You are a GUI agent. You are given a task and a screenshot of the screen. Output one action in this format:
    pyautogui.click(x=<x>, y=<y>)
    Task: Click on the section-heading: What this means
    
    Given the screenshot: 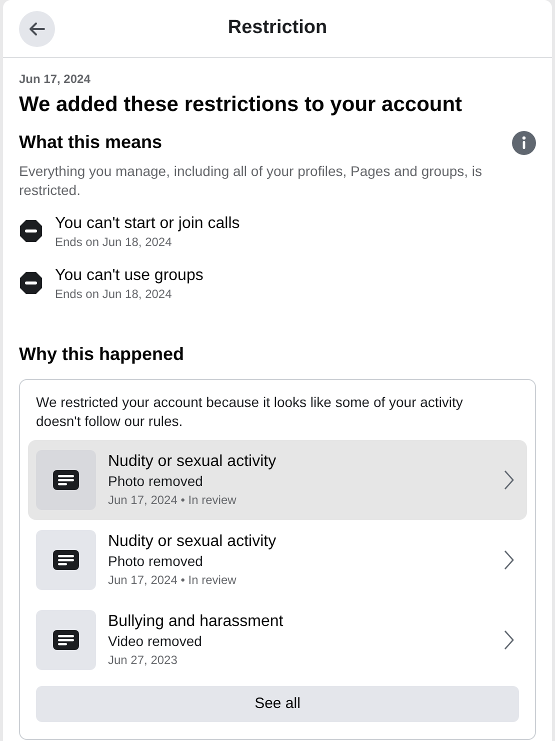 What is the action you would take?
    pyautogui.click(x=90, y=142)
    